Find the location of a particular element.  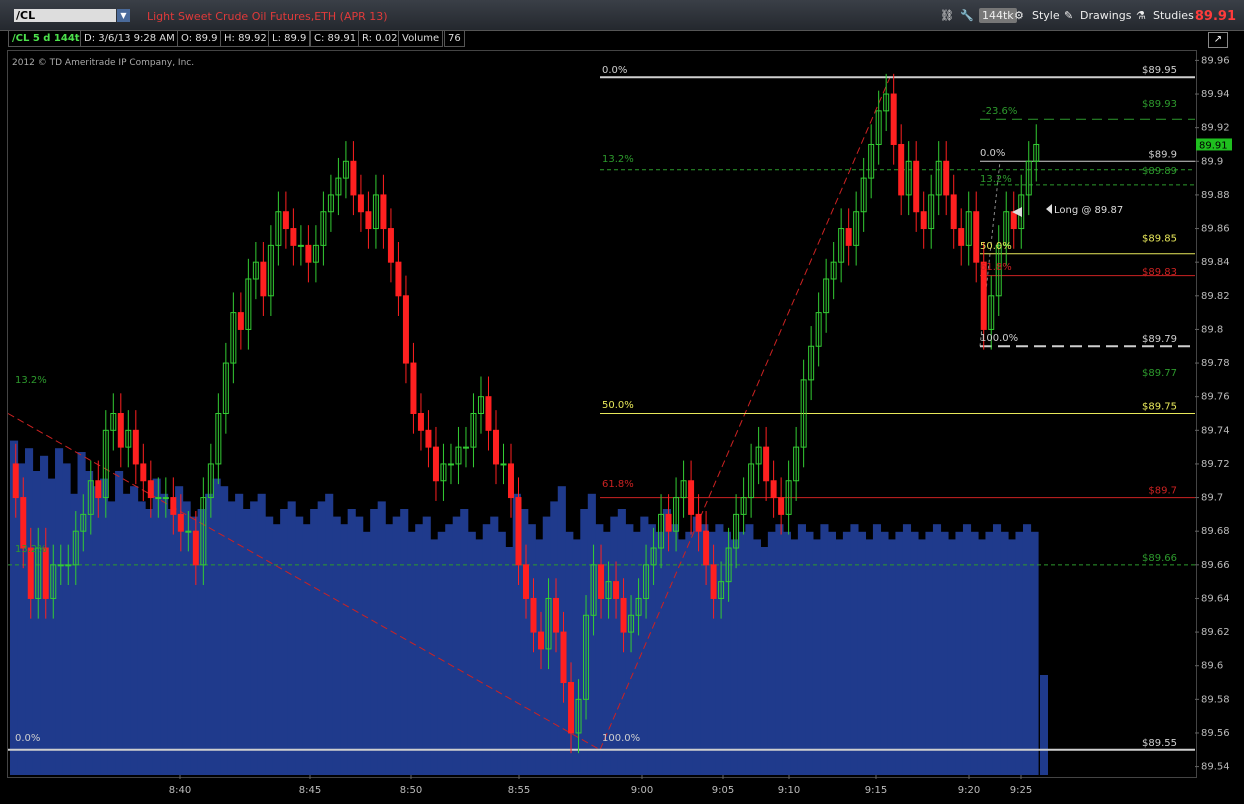

x-tick-label: 9:05 is located at coordinates (723, 790).